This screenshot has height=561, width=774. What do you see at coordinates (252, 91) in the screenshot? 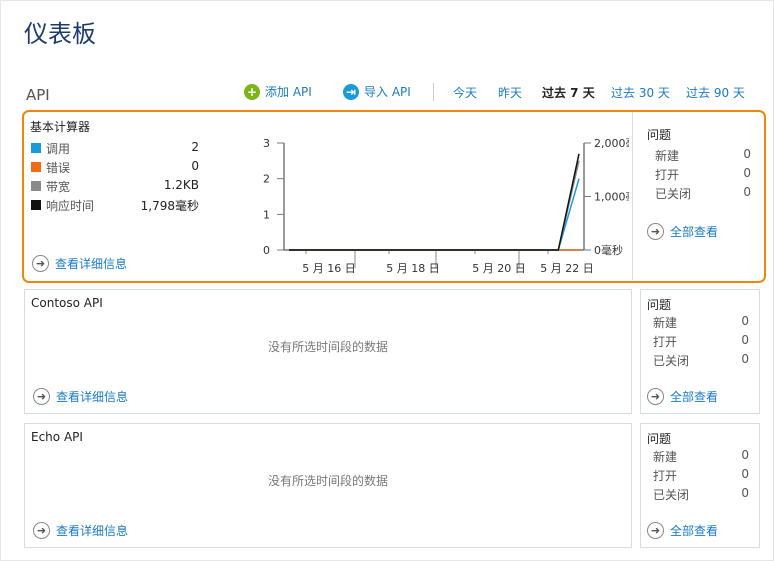
I see `plus-icon: +` at bounding box center [252, 91].